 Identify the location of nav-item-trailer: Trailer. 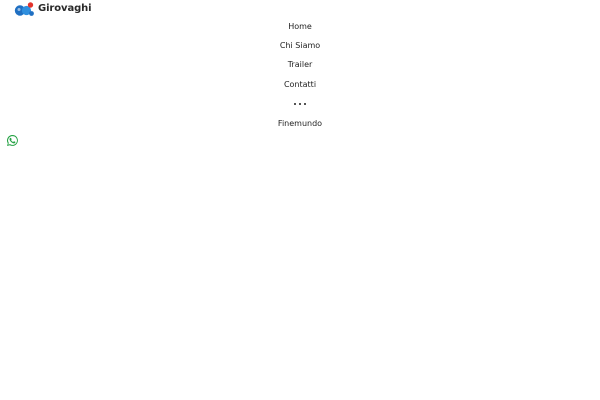
(300, 65).